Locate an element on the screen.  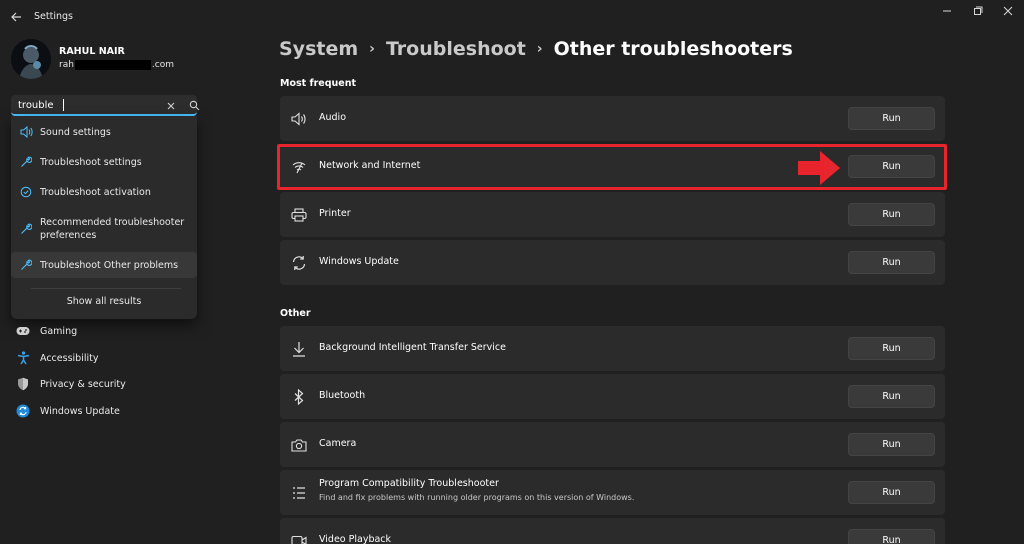
breadcrumb-troubleshoot: Troubleshoot is located at coordinates (456, 49).